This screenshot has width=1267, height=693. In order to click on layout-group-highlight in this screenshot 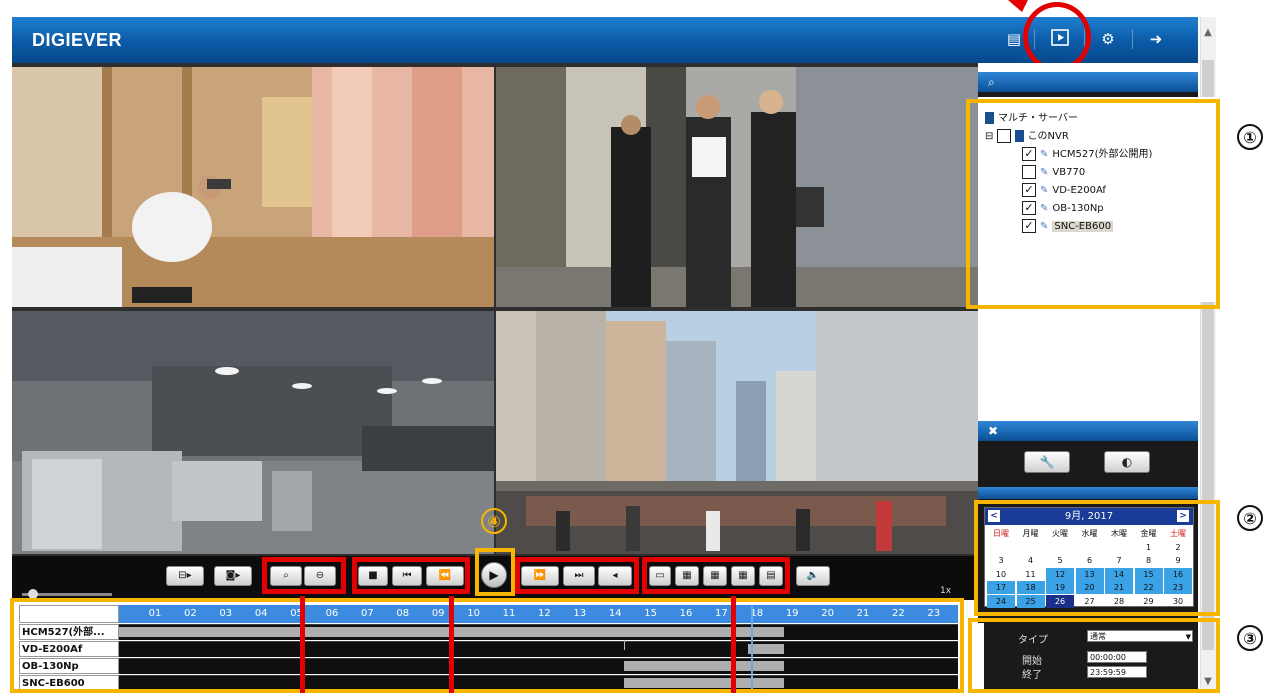, I will do `click(716, 575)`.